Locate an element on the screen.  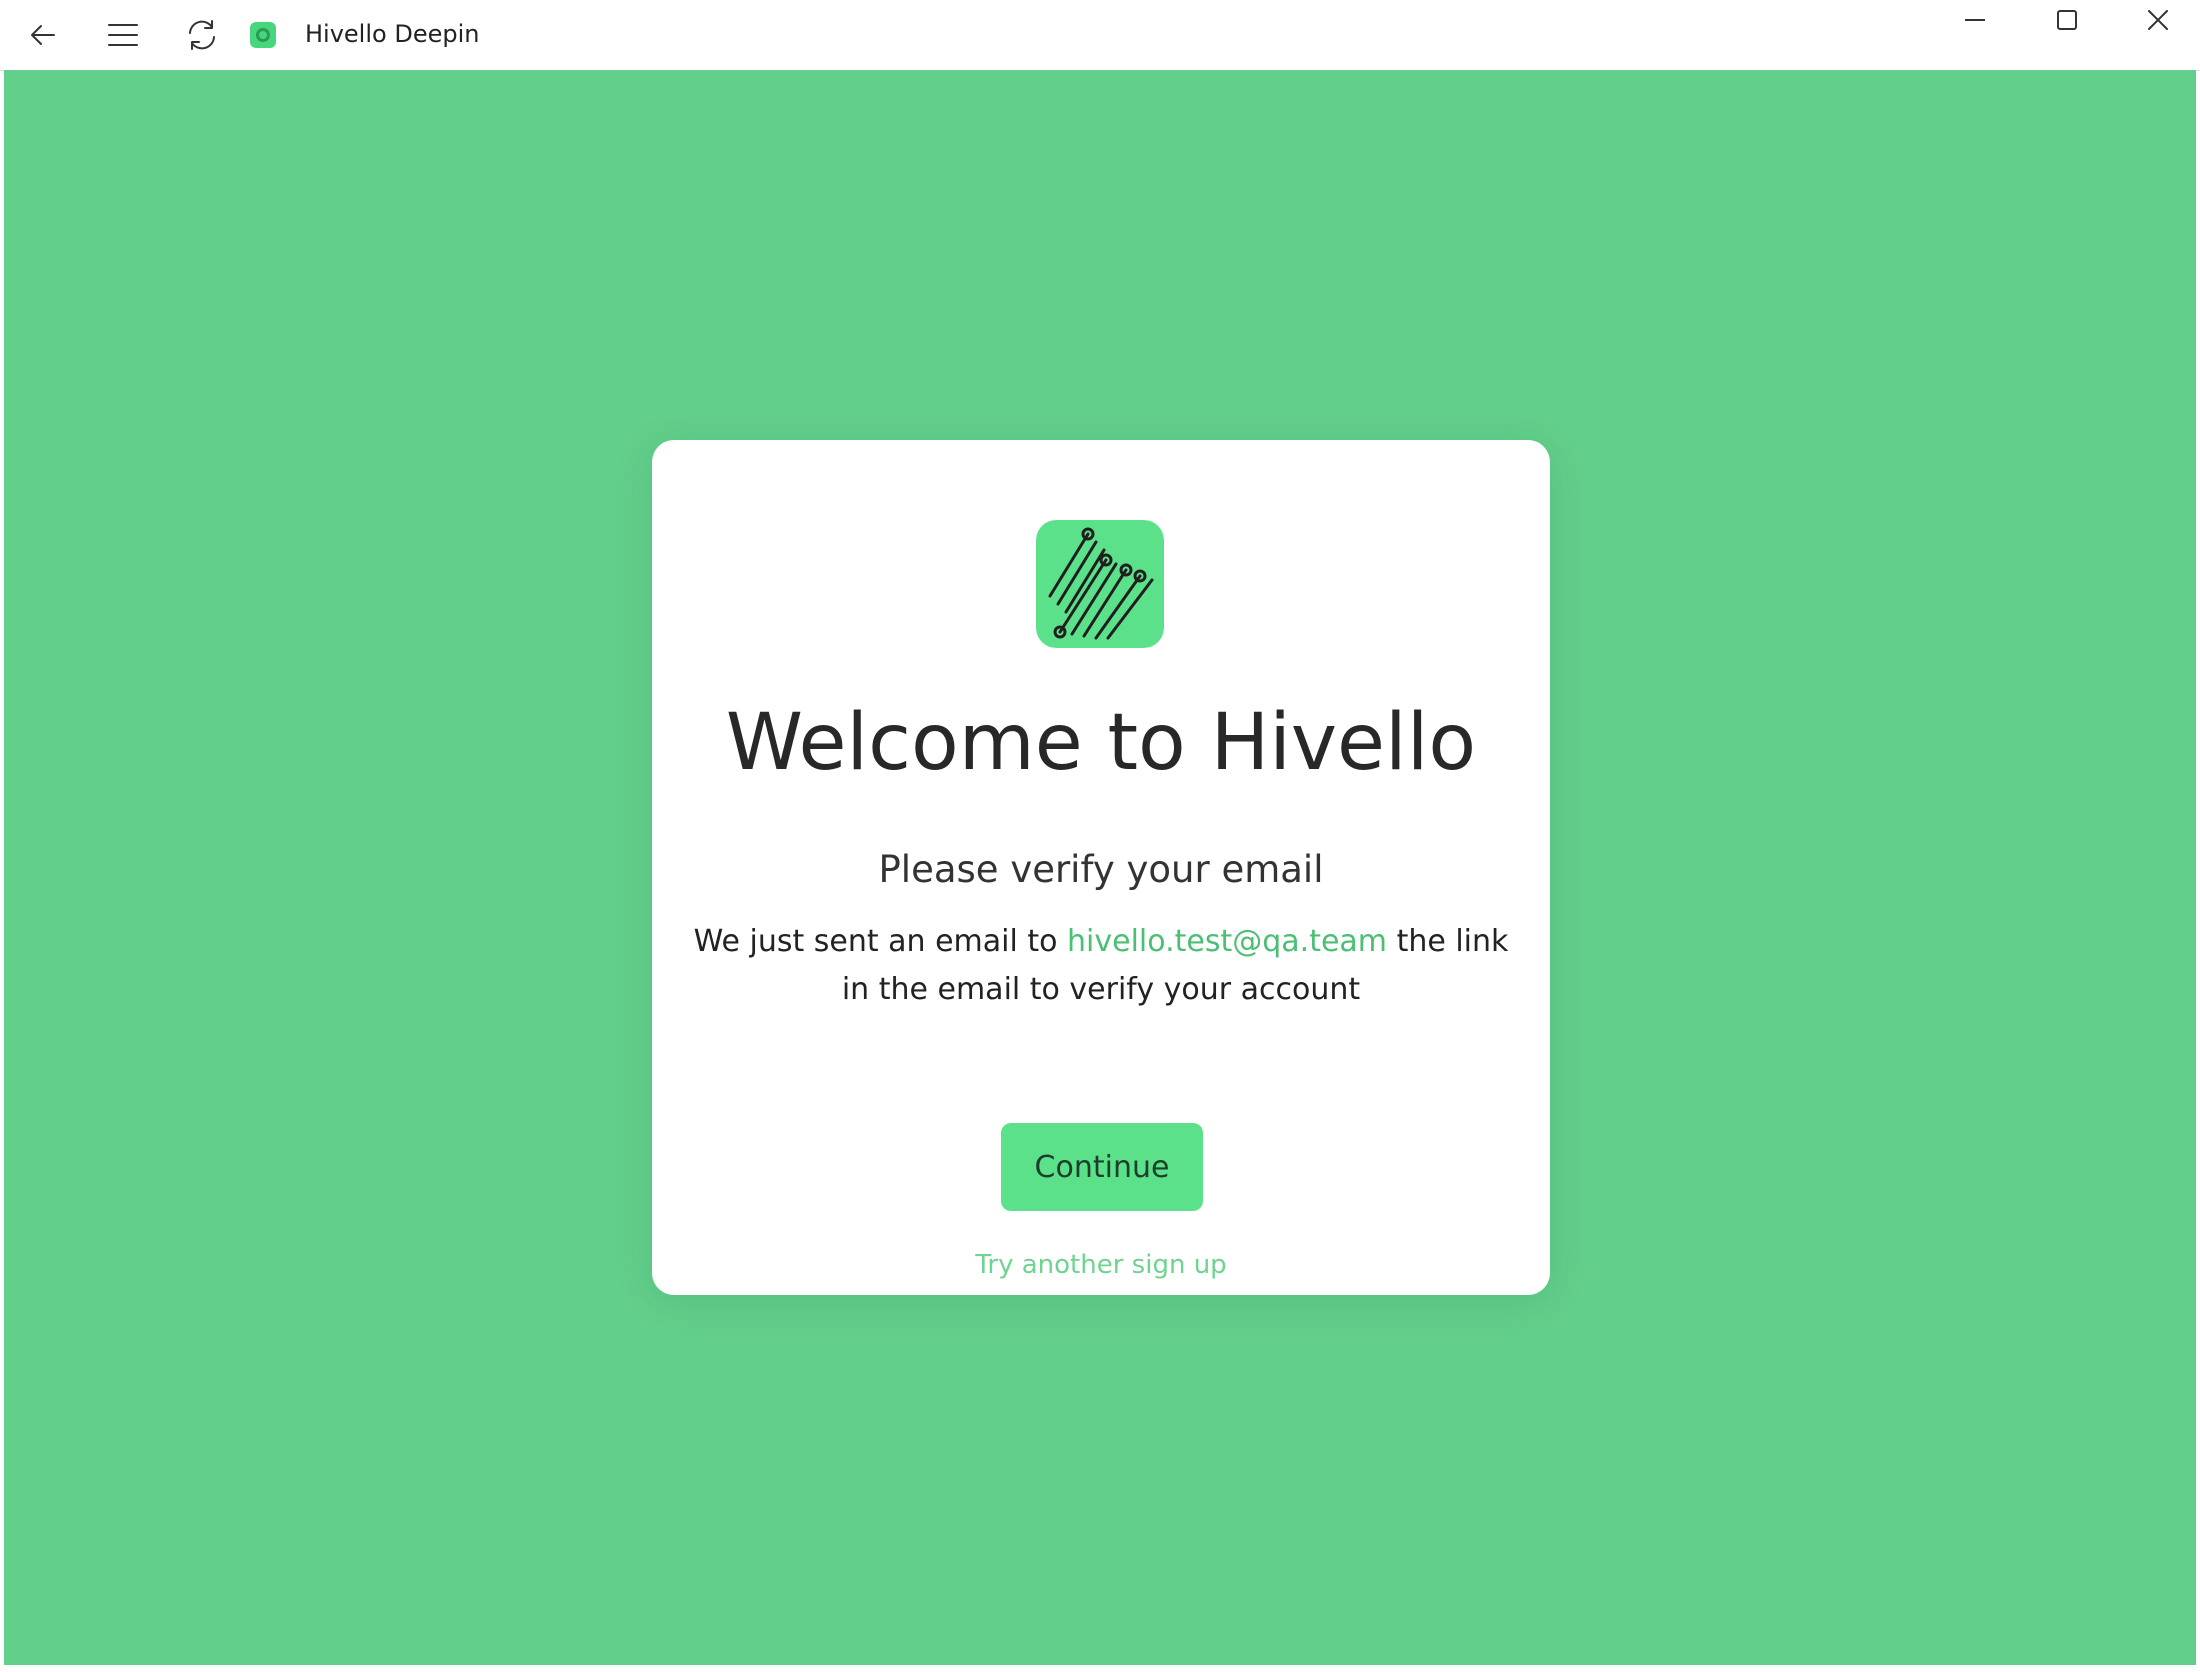
title-bar: Hivello Deepin is located at coordinates (1100, 35).